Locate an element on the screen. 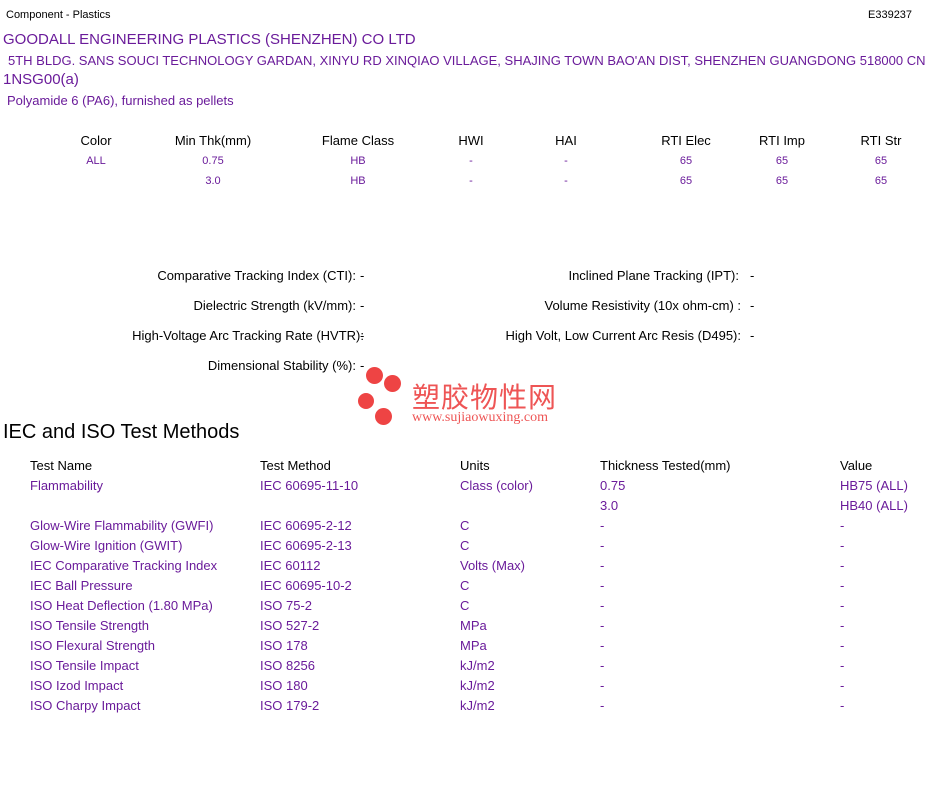 This screenshot has width=950, height=800. test-table-cell: IEC 60112 is located at coordinates (290, 565).